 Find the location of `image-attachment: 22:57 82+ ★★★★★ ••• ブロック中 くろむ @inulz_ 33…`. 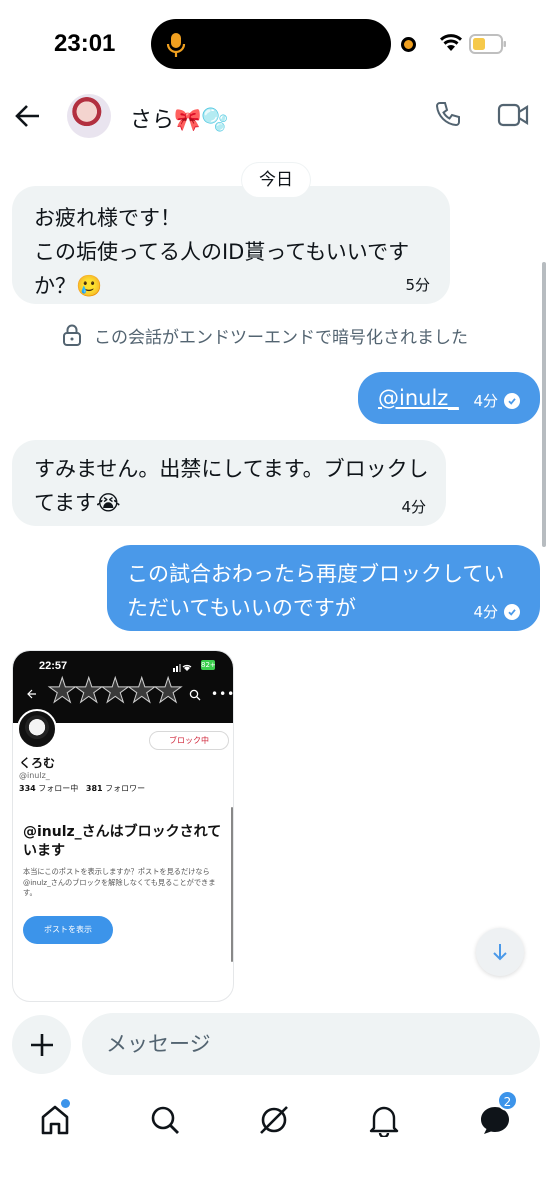

image-attachment: 22:57 82+ ★★★★★ ••• ブロック中 くろむ @inulz_ 33… is located at coordinates (123, 826).